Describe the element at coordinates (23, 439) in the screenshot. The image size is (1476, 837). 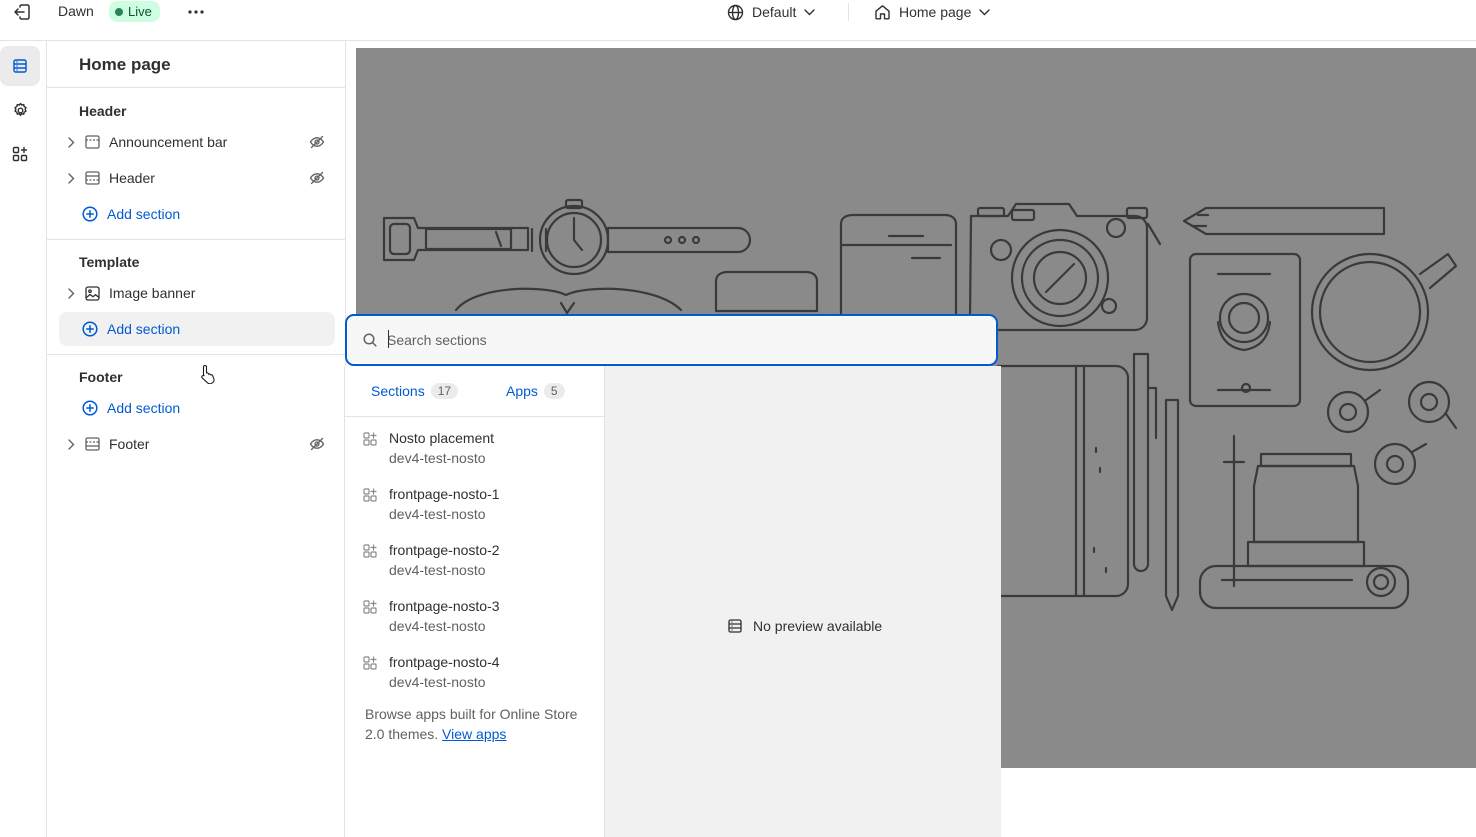
I see `nav-rail` at that location.